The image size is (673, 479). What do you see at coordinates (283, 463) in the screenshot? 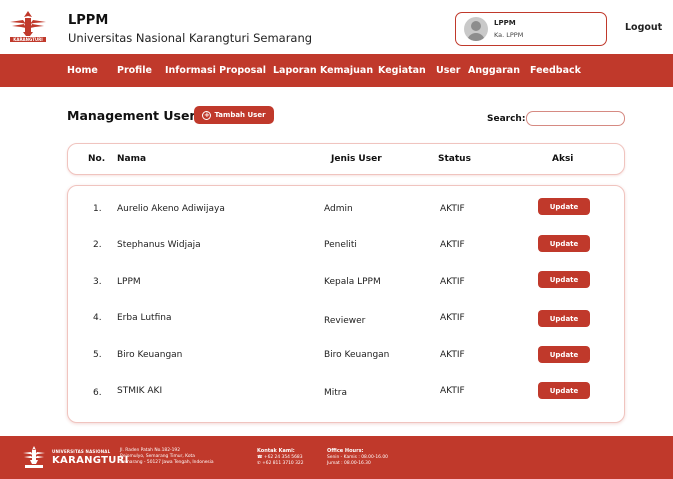
I see `contact-whatsapp: +62 811 3710 322` at bounding box center [283, 463].